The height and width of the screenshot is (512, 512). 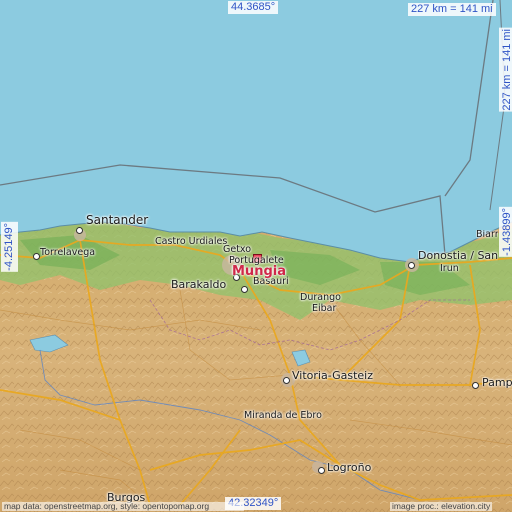 I want to click on city-label-biarritz: Biarritz, so click(x=487, y=235).